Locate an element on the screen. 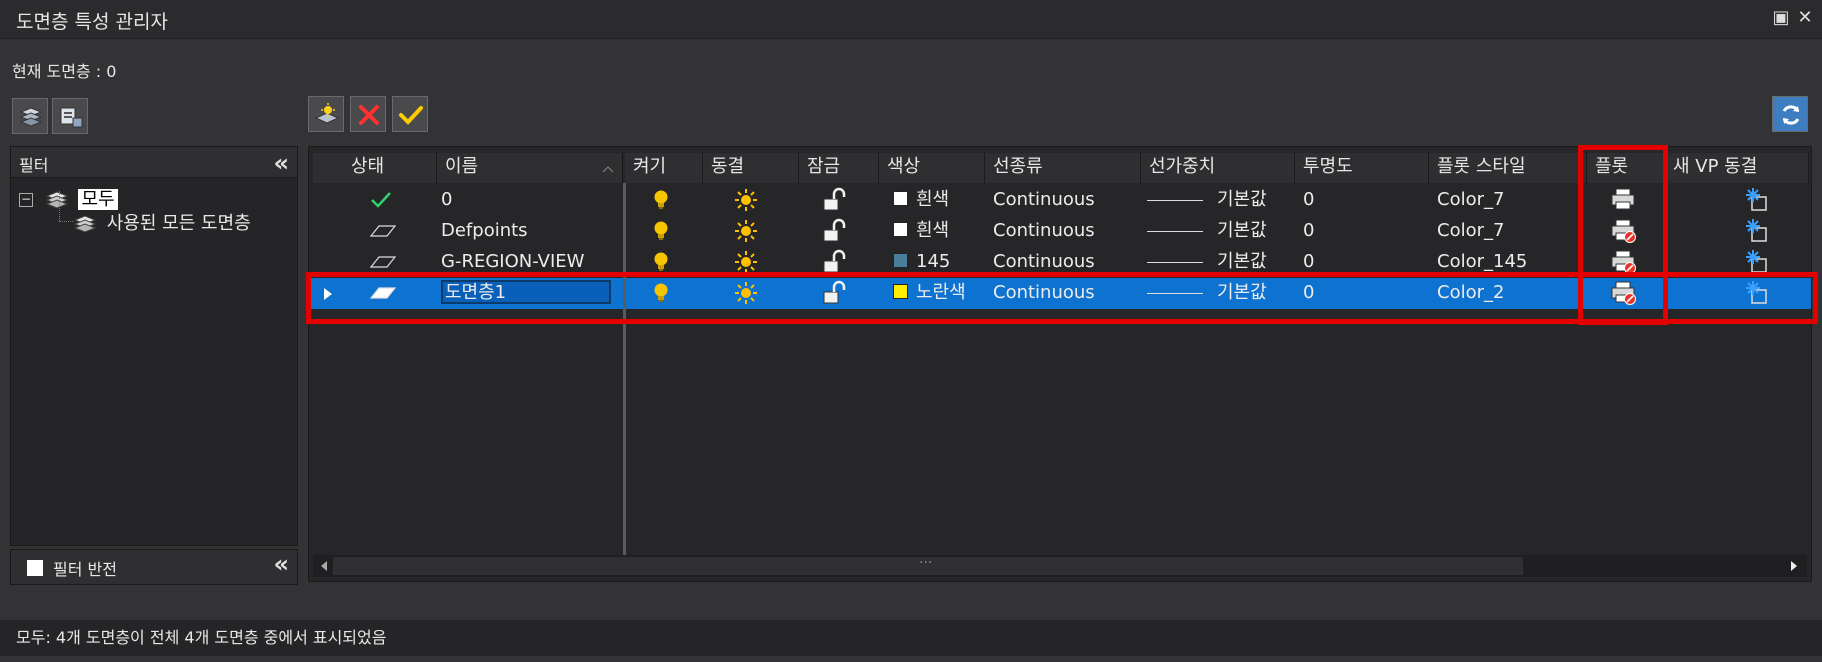 The width and height of the screenshot is (1822, 662). table-row: Defpoints 흰색 Continuous 기본값 0 Color_7 is located at coordinates (1060, 231).